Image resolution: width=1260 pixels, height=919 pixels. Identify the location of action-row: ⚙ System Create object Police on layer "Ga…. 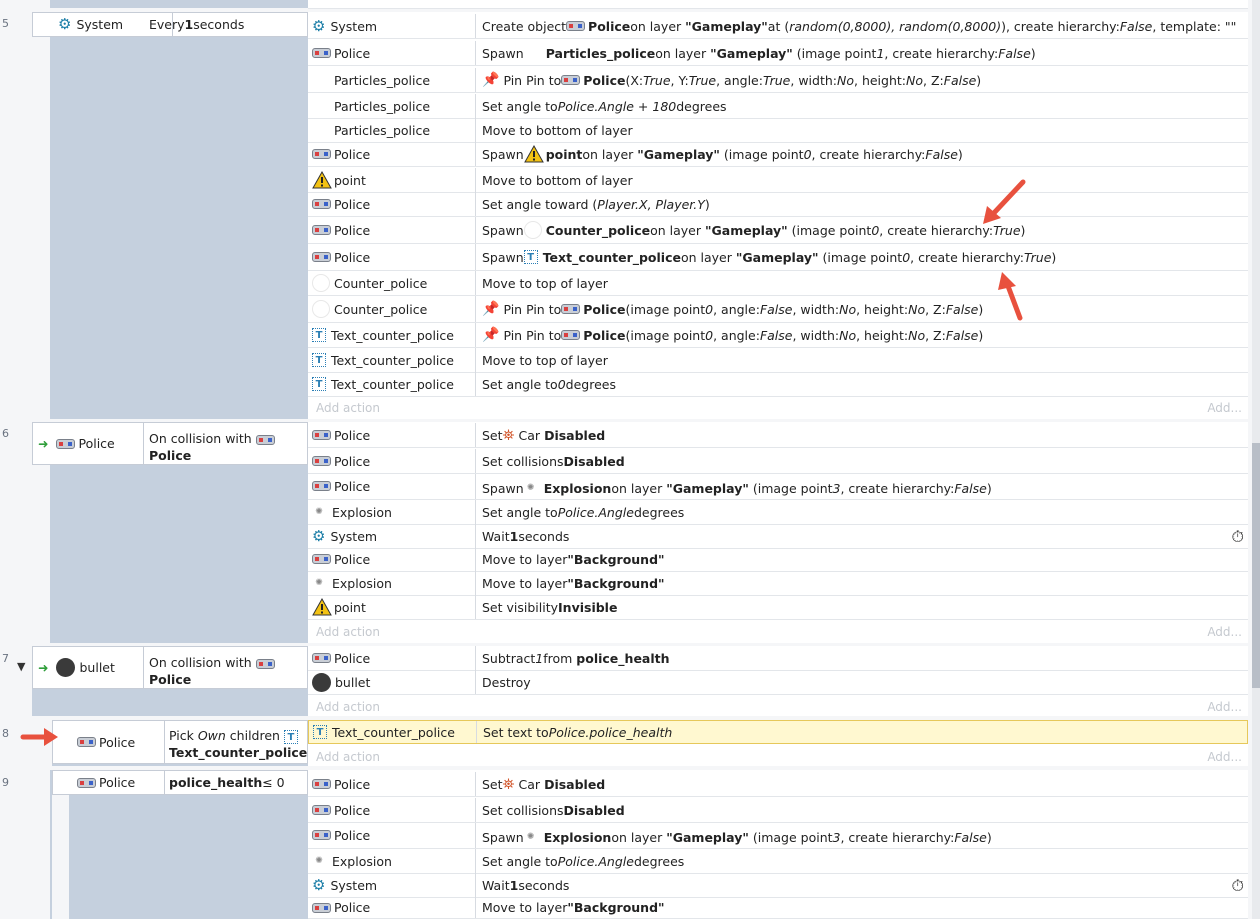
(778, 26).